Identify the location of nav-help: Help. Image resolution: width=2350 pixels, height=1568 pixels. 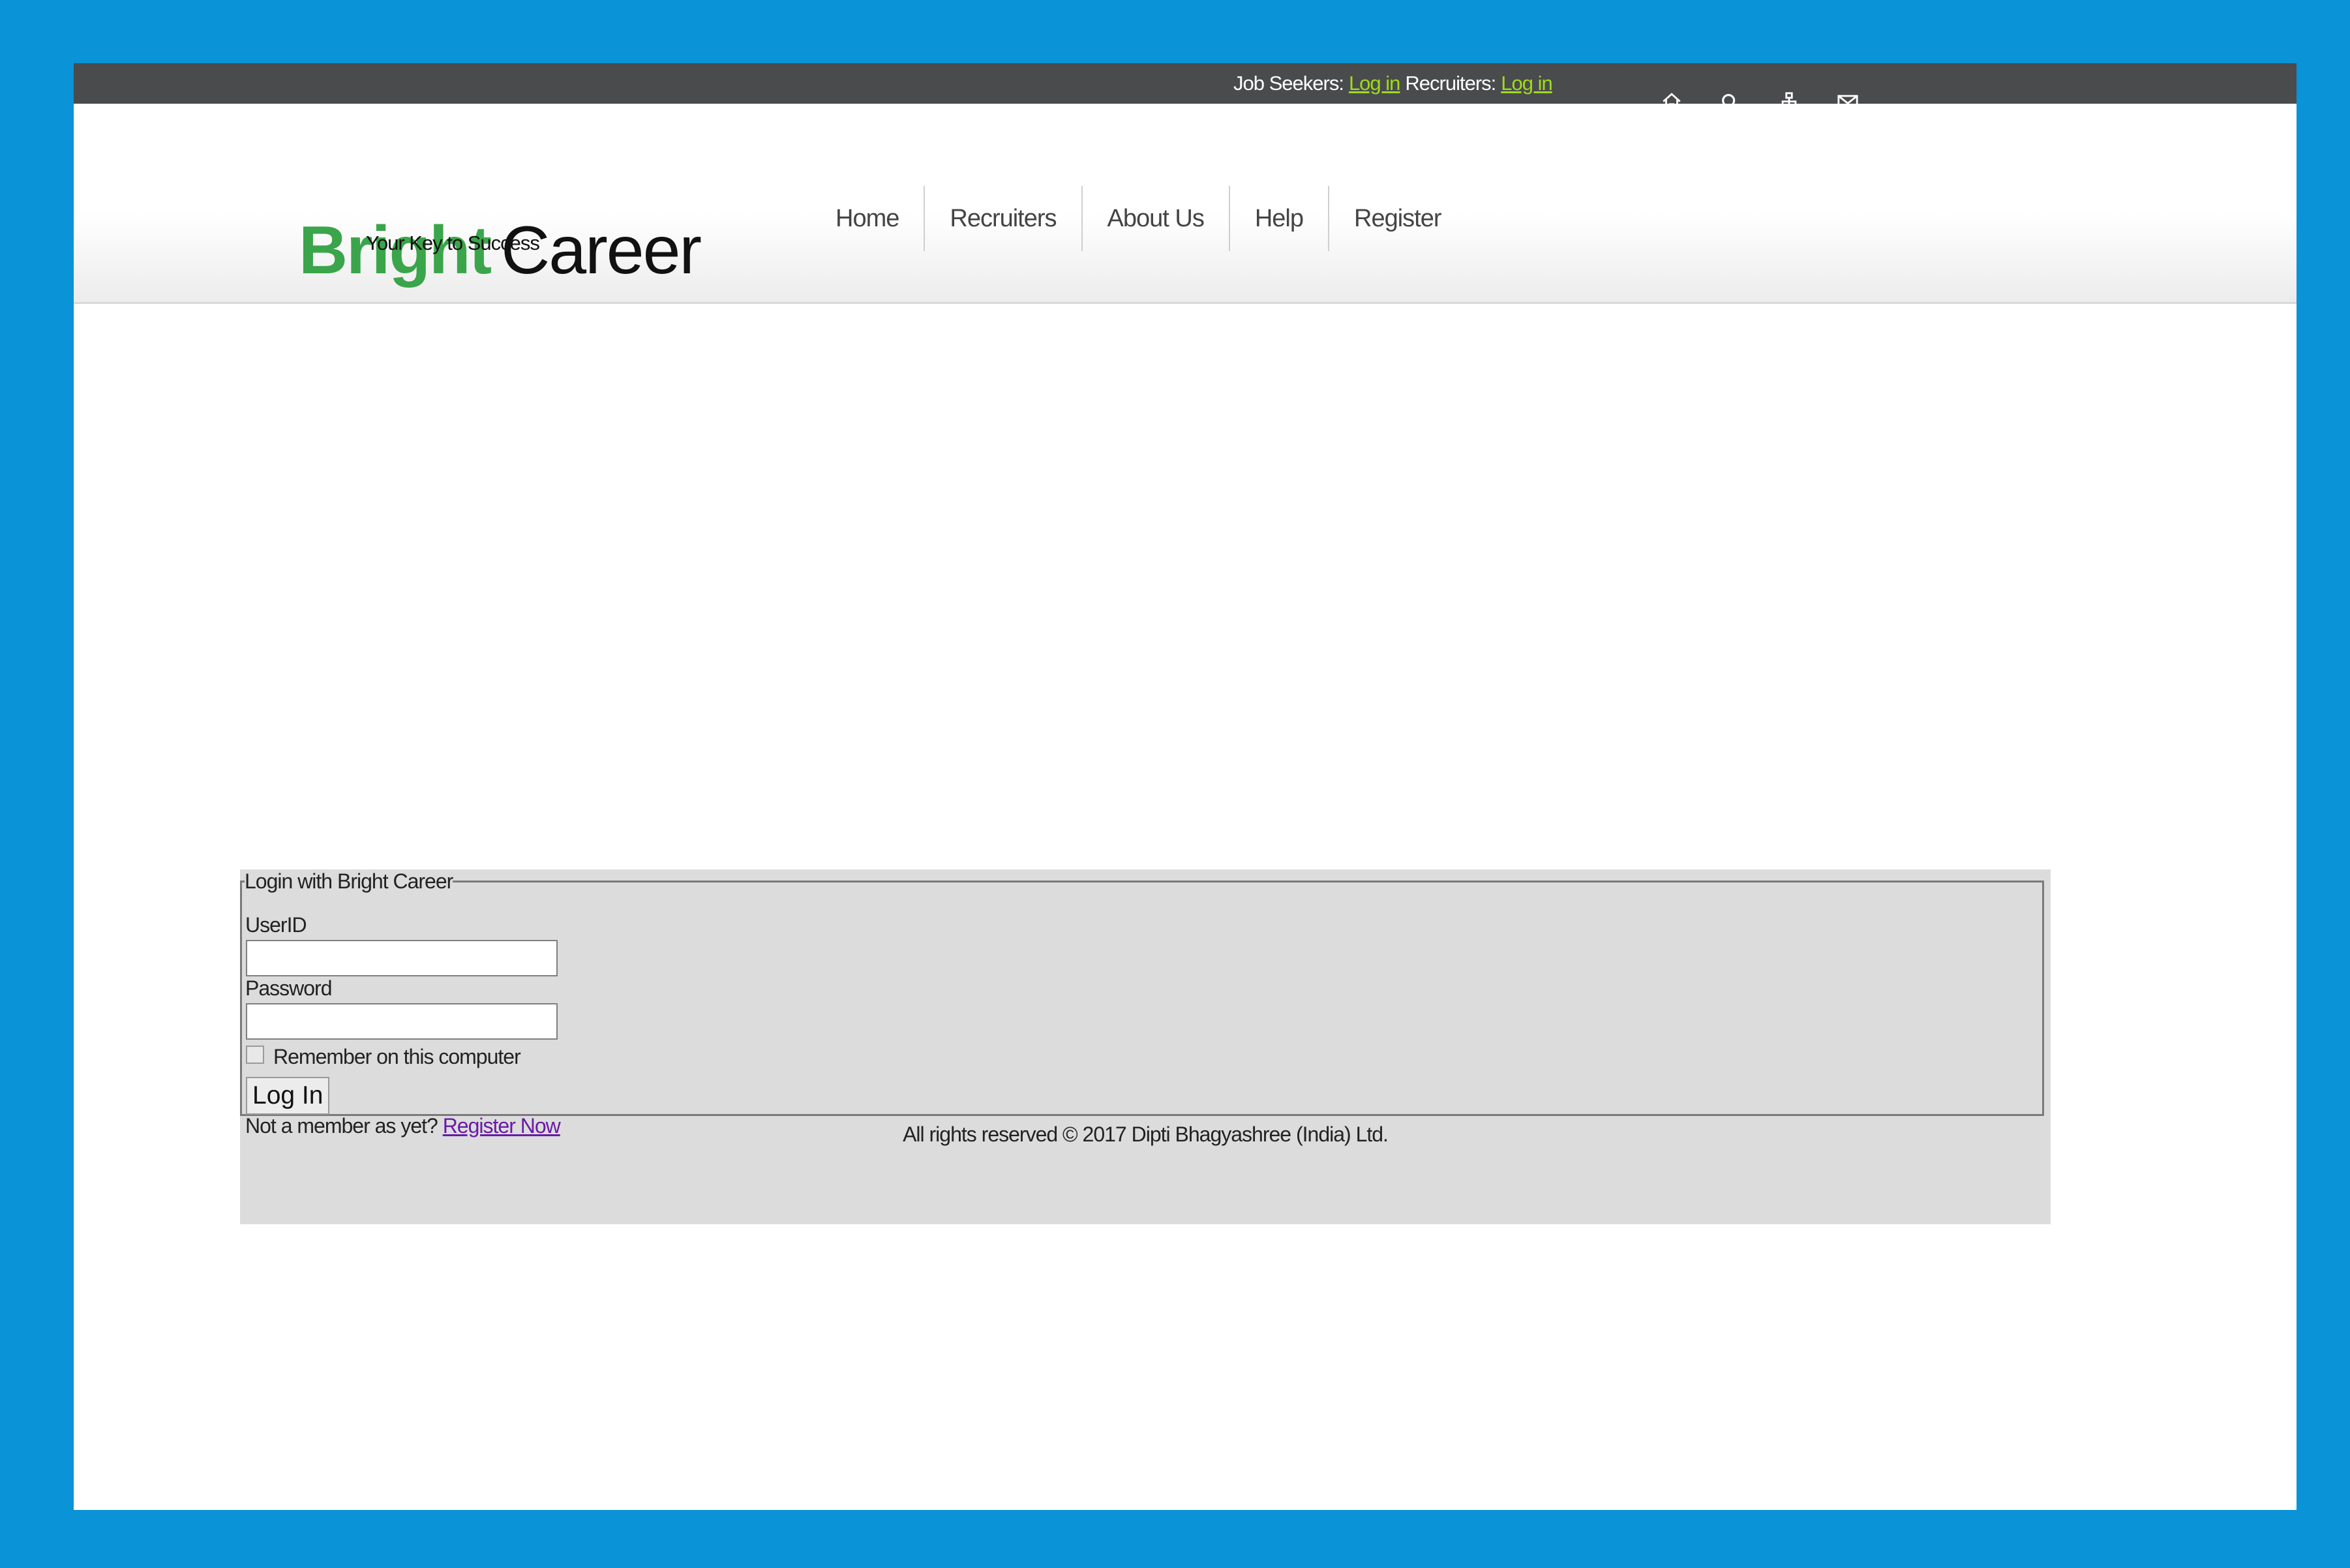
(1278, 218).